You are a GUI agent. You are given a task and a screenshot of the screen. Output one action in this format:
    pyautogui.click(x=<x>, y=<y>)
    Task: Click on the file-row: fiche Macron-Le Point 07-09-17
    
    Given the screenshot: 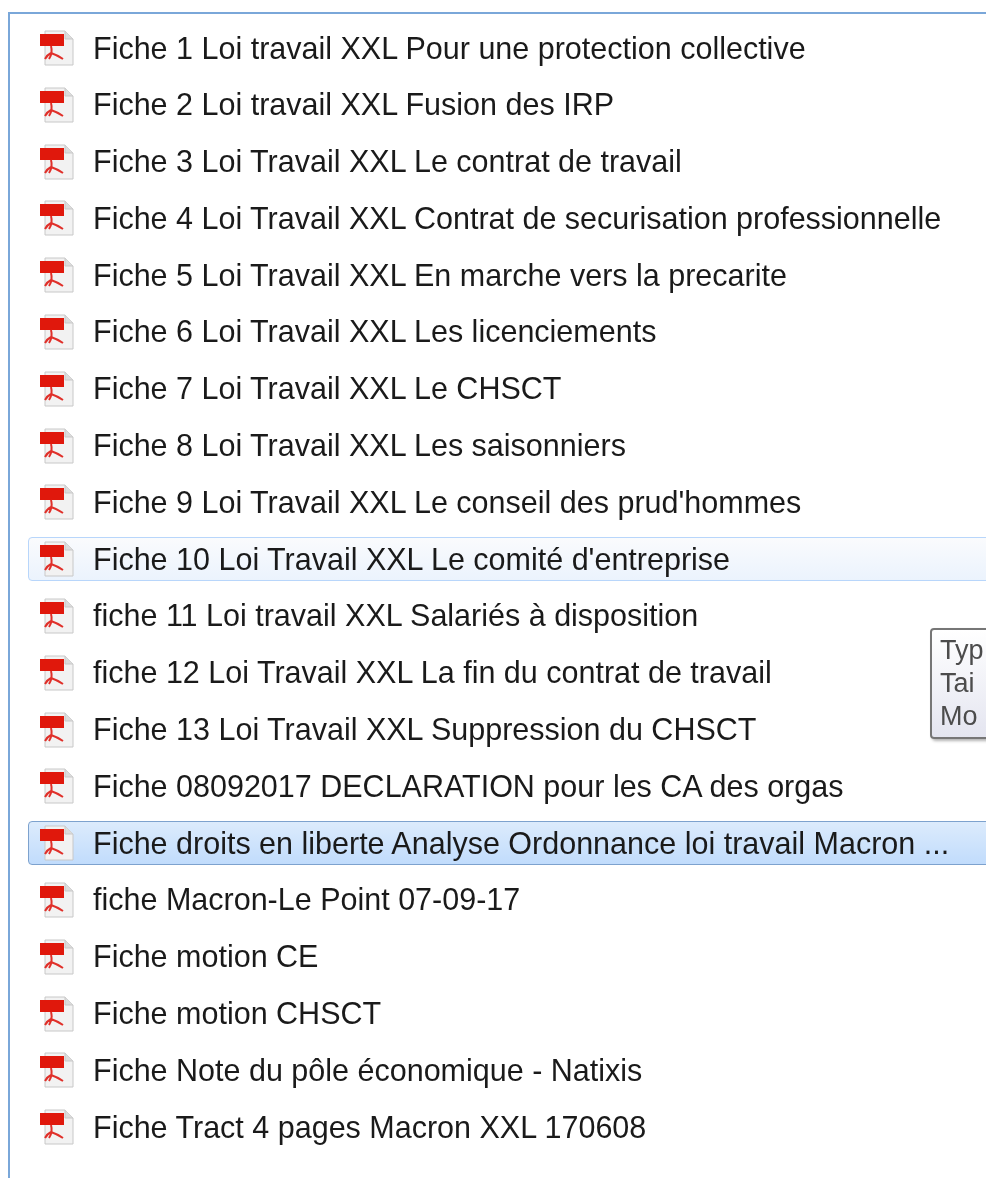 What is the action you would take?
    pyautogui.click(x=278, y=899)
    